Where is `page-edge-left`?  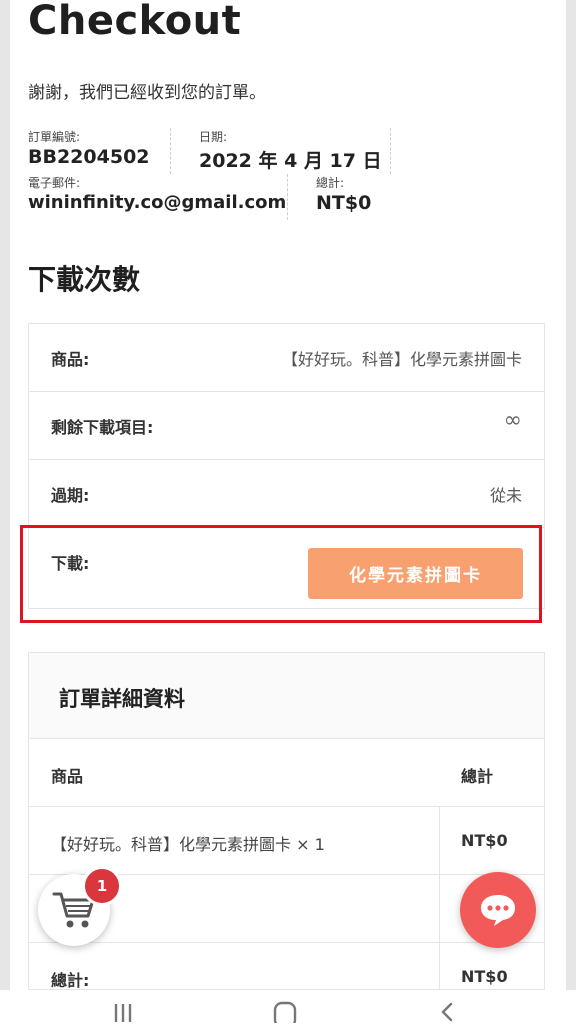
page-edge-left is located at coordinates (5, 495).